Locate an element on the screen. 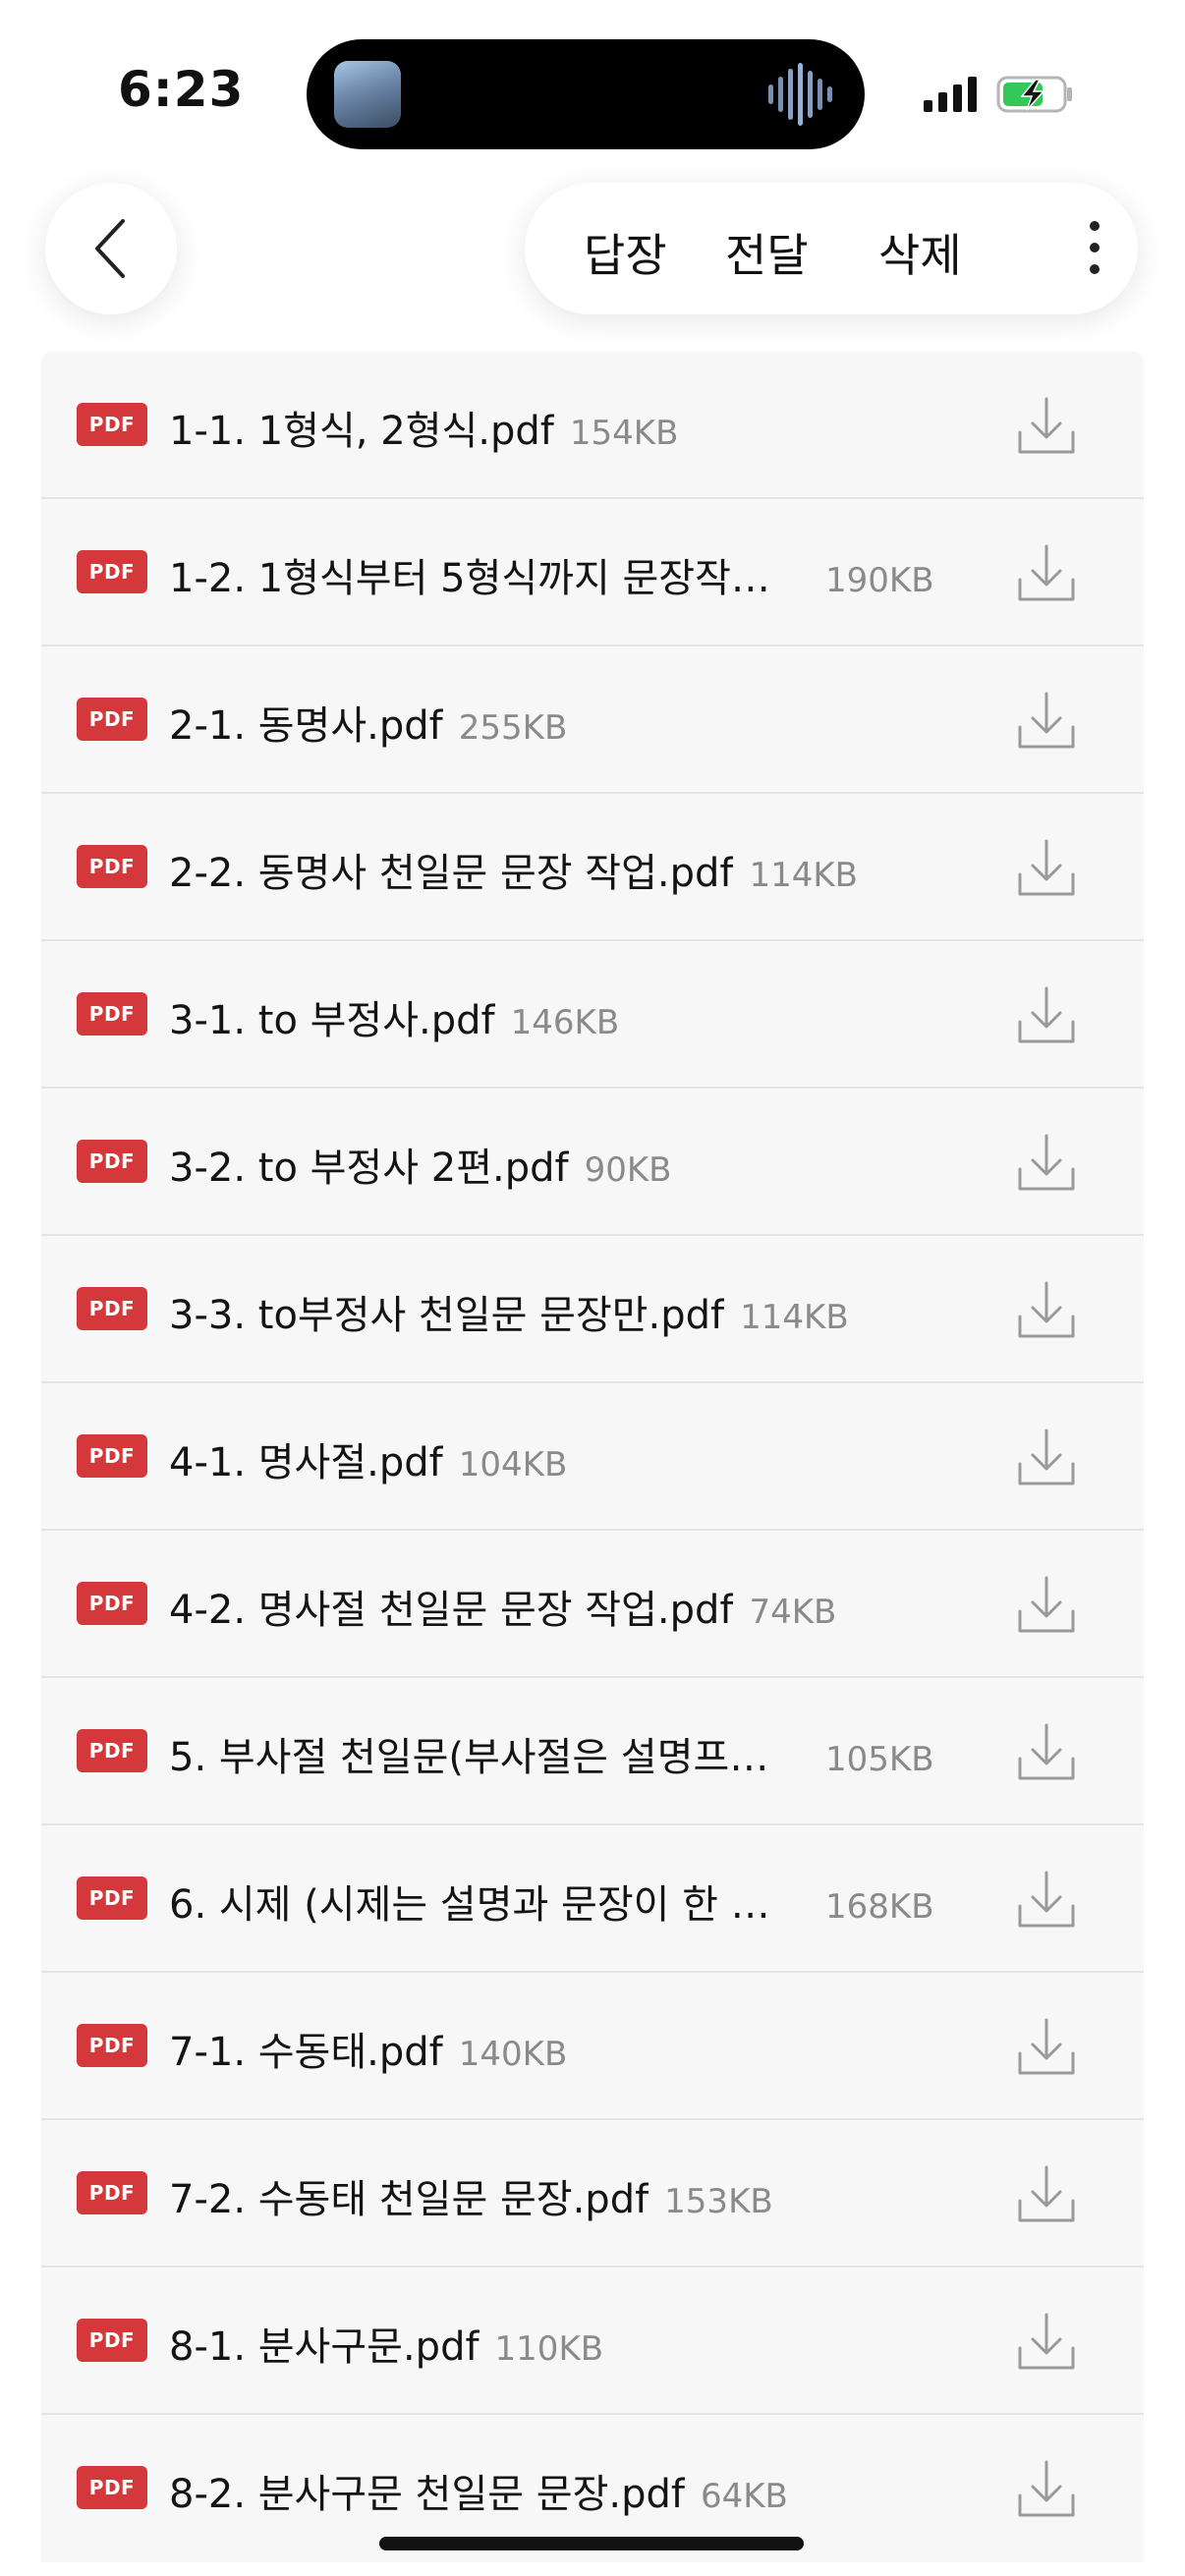  more-options-button is located at coordinates (1095, 247).